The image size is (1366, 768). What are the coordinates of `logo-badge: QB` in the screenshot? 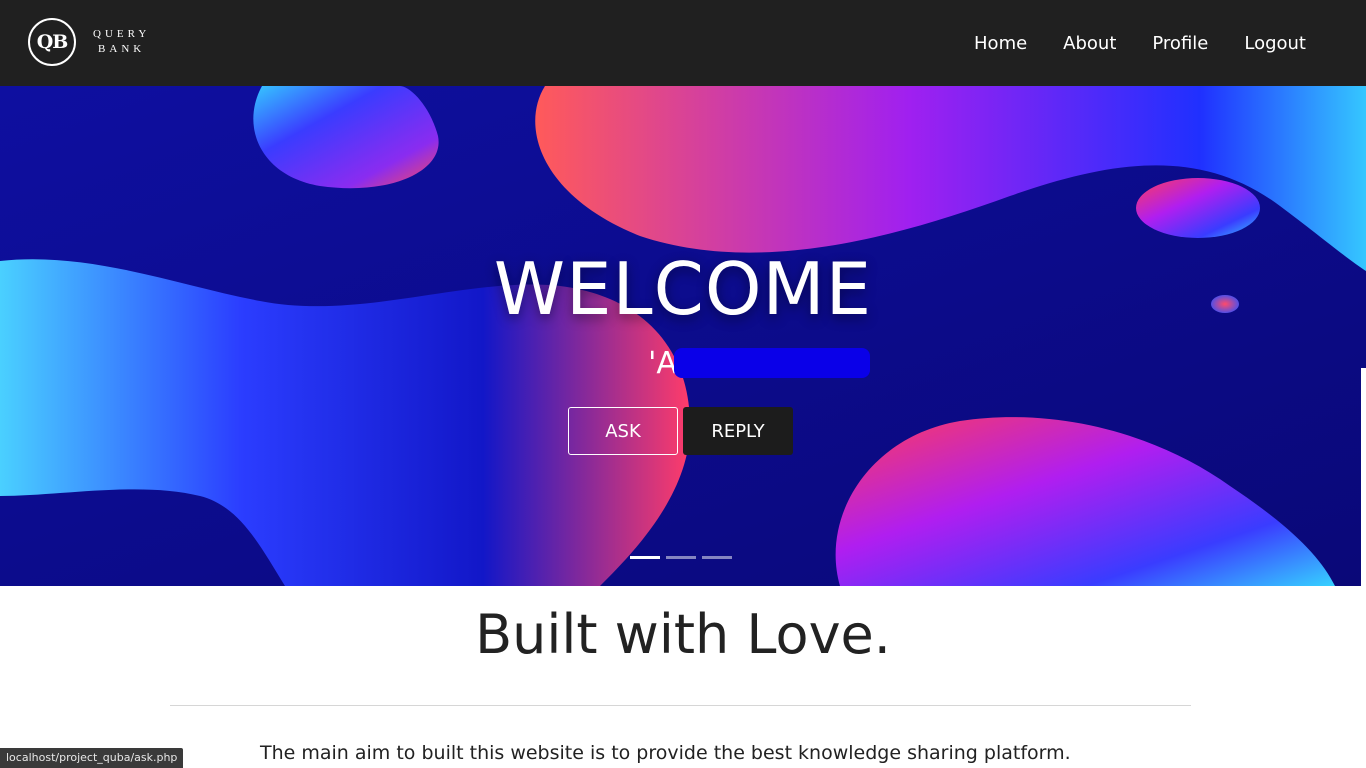 It's located at (52, 42).